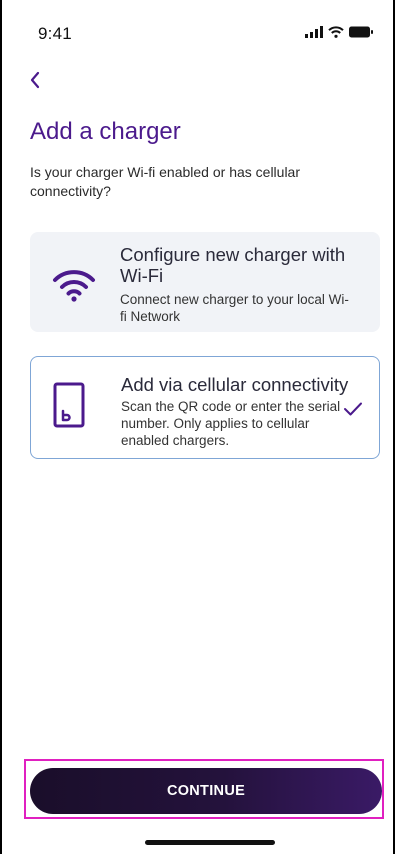 The width and height of the screenshot is (395, 858). I want to click on status-time: 9:41, so click(55, 33).